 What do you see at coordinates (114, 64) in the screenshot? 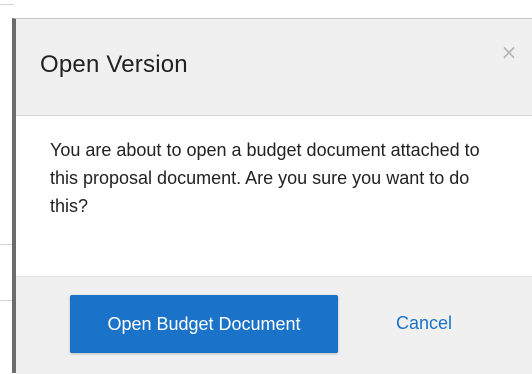
I see `dialog-title: Open Version` at bounding box center [114, 64].